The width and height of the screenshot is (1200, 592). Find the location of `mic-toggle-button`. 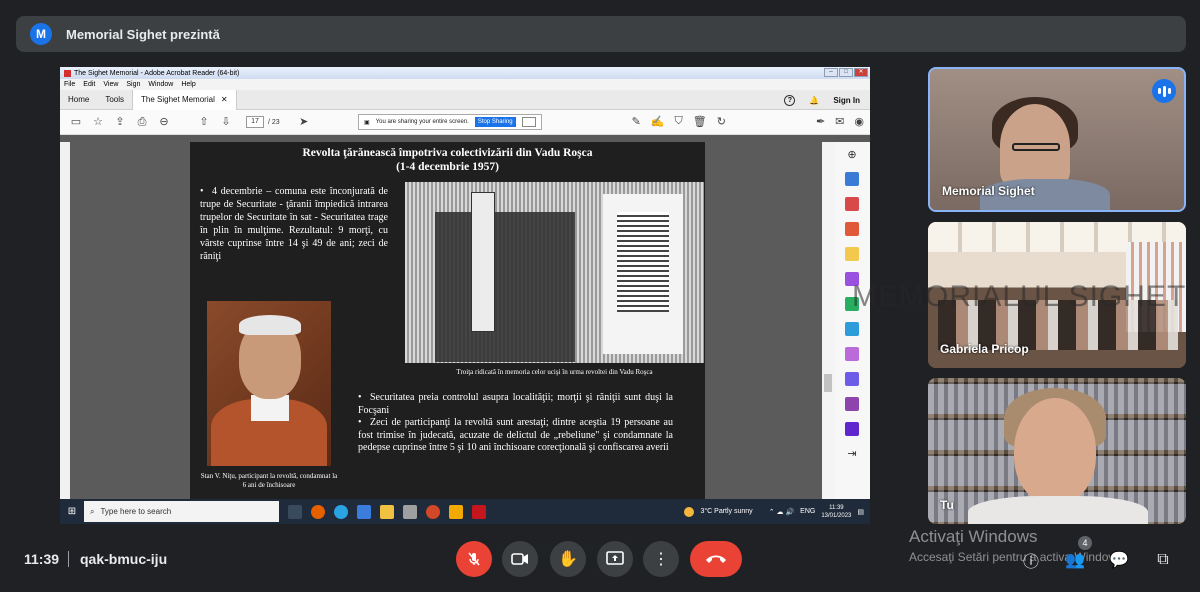

mic-toggle-button is located at coordinates (474, 559).